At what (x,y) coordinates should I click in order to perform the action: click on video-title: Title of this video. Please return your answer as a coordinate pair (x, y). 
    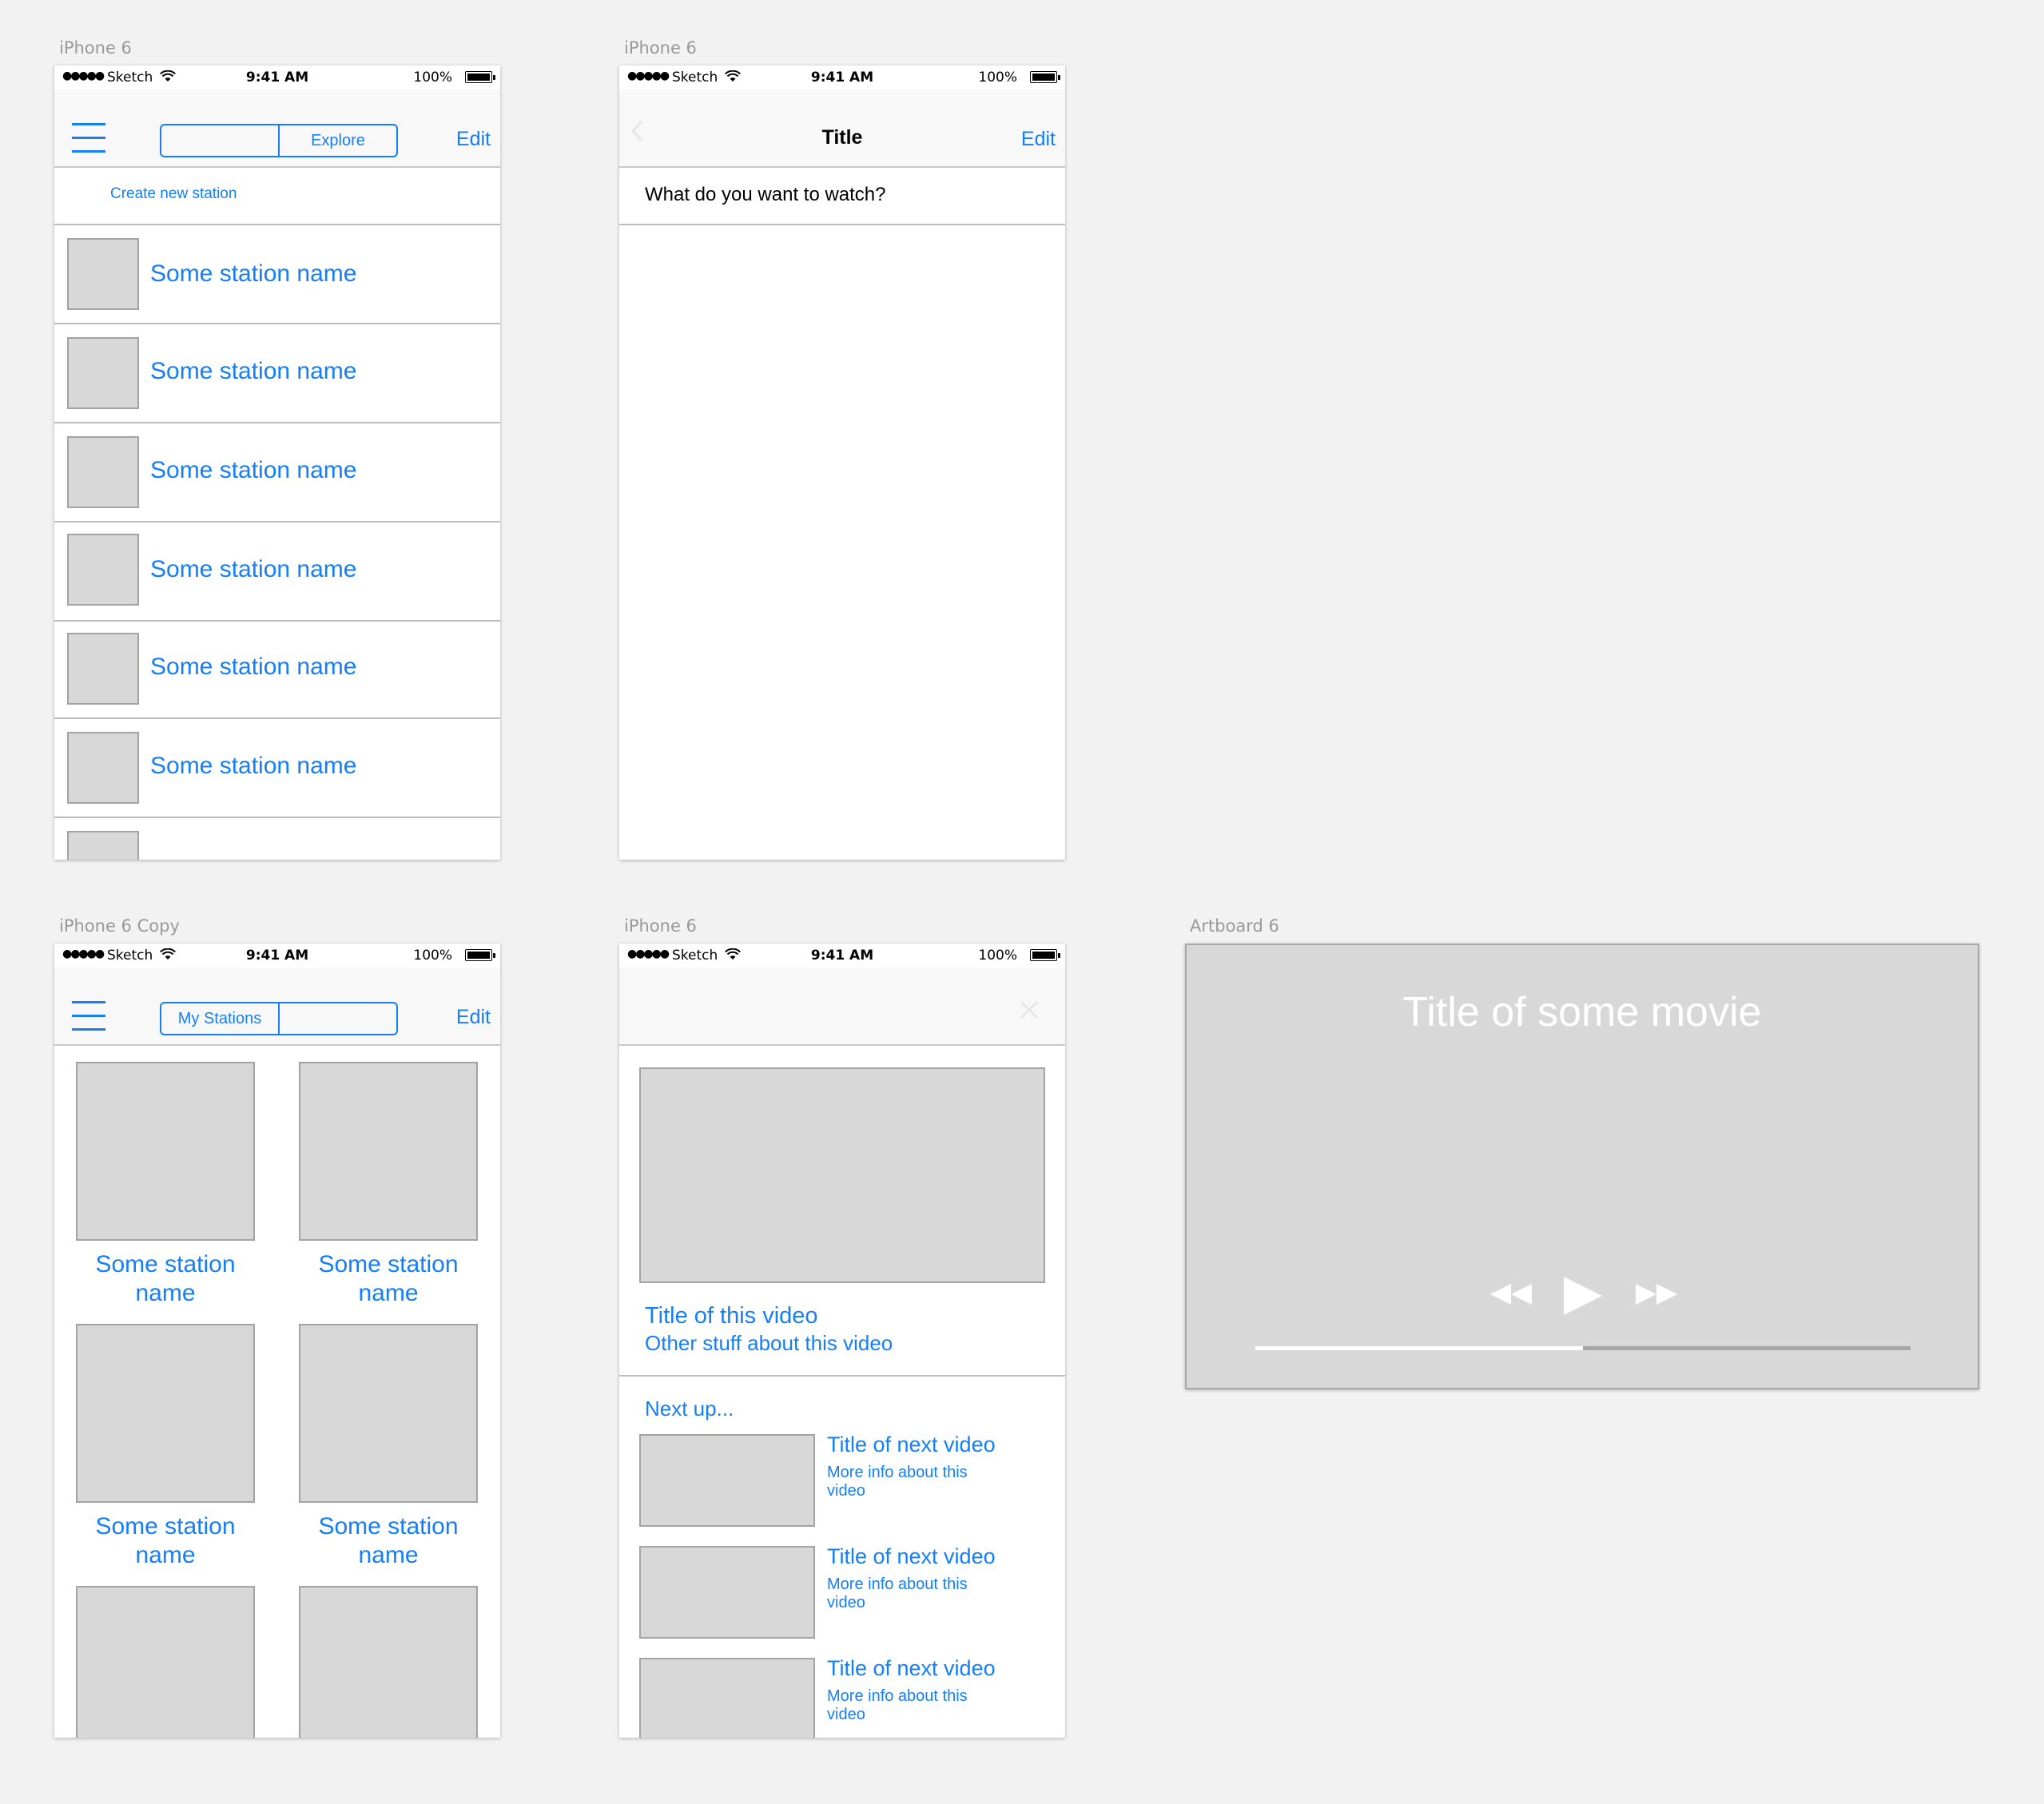
    Looking at the image, I should click on (731, 1316).